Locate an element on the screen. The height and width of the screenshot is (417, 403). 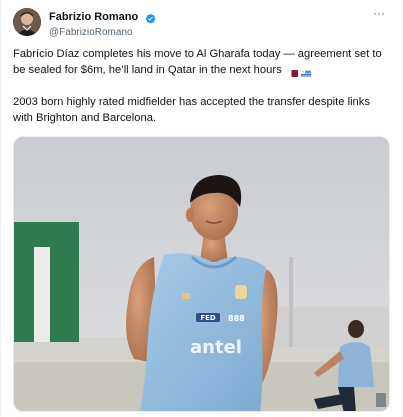
verified-badge-icon is located at coordinates (150, 17).